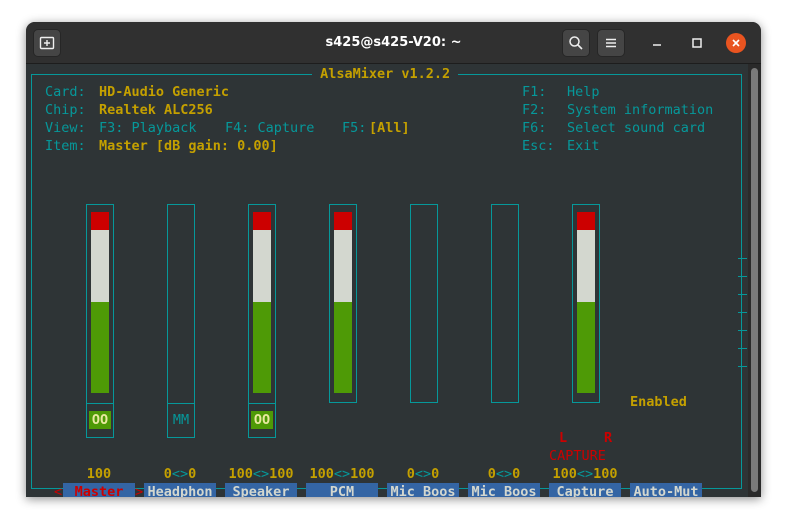  What do you see at coordinates (261, 490) in the screenshot?
I see `channel-2-name: Speaker` at bounding box center [261, 490].